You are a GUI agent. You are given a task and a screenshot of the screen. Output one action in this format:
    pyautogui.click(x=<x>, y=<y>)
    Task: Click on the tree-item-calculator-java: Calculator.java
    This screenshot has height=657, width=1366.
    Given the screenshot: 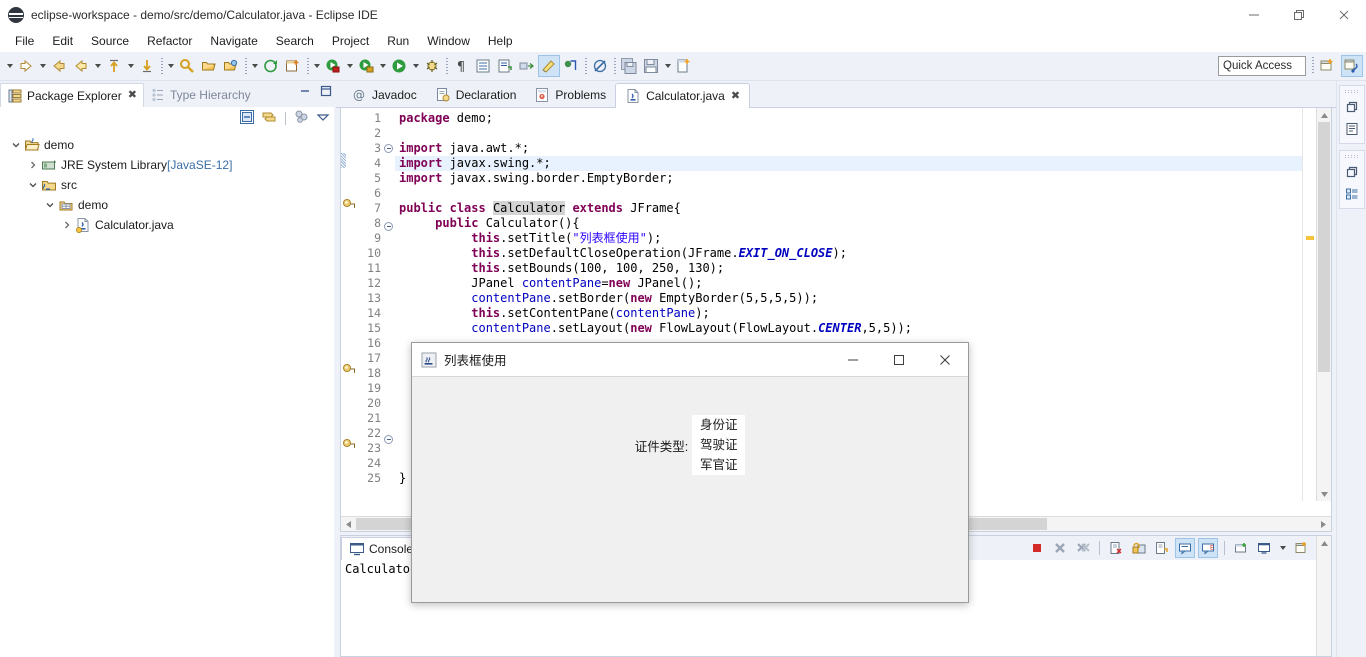 What is the action you would take?
    pyautogui.click(x=168, y=225)
    